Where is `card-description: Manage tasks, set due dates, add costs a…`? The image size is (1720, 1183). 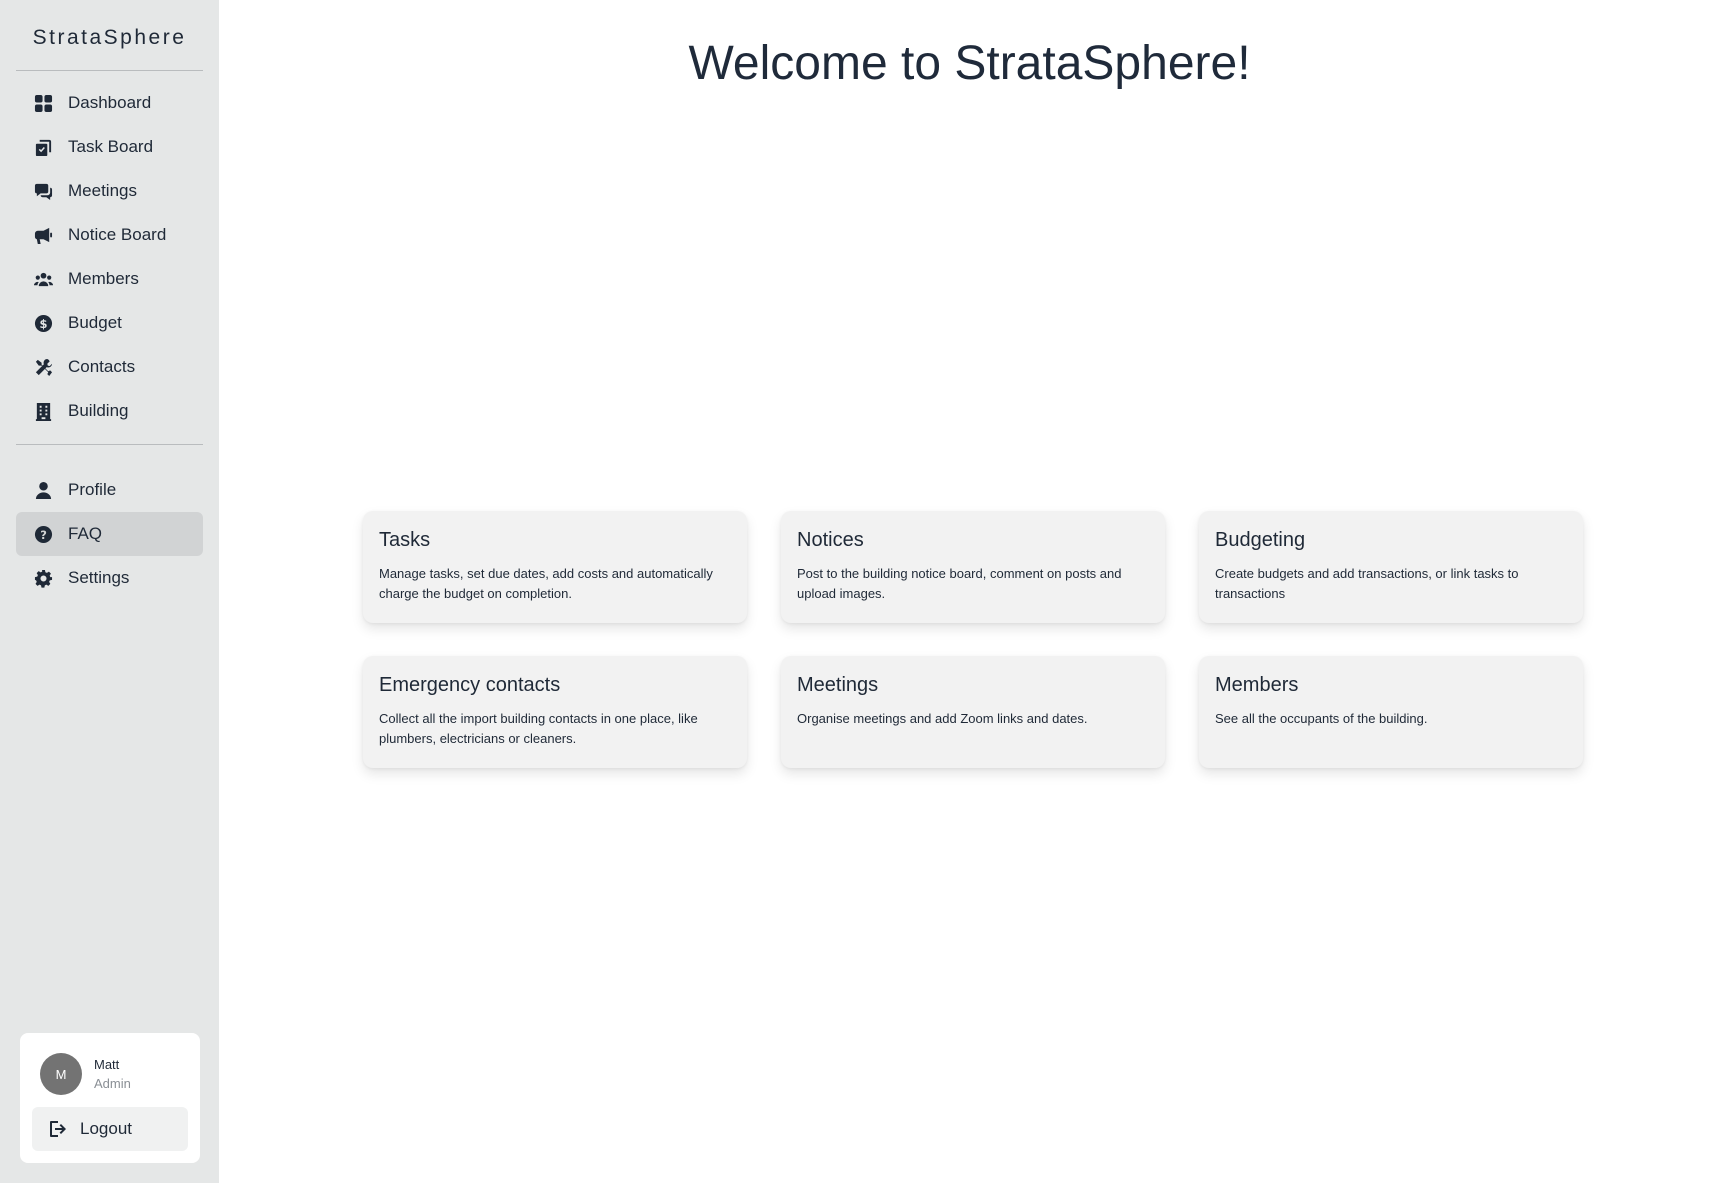 card-description: Manage tasks, set due dates, add costs a… is located at coordinates (546, 583).